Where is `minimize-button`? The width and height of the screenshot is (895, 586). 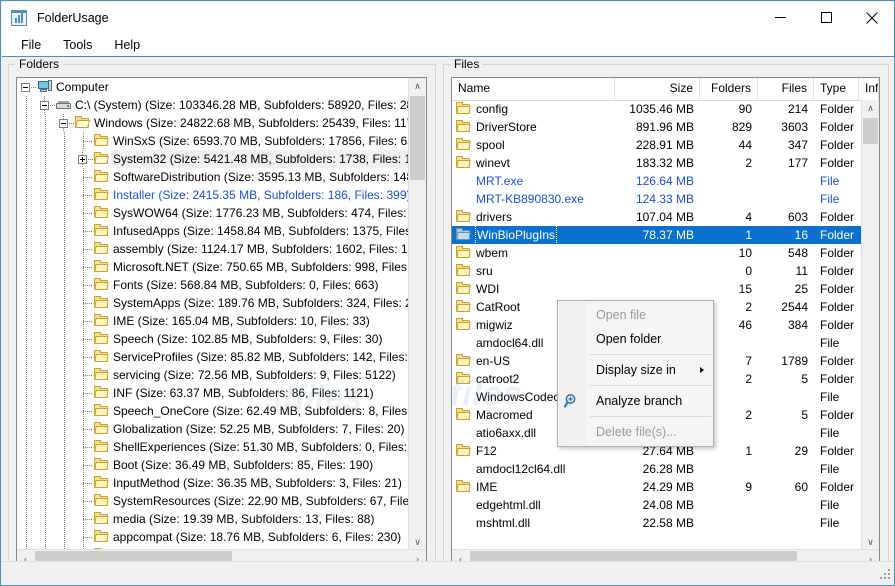 minimize-button is located at coordinates (780, 17).